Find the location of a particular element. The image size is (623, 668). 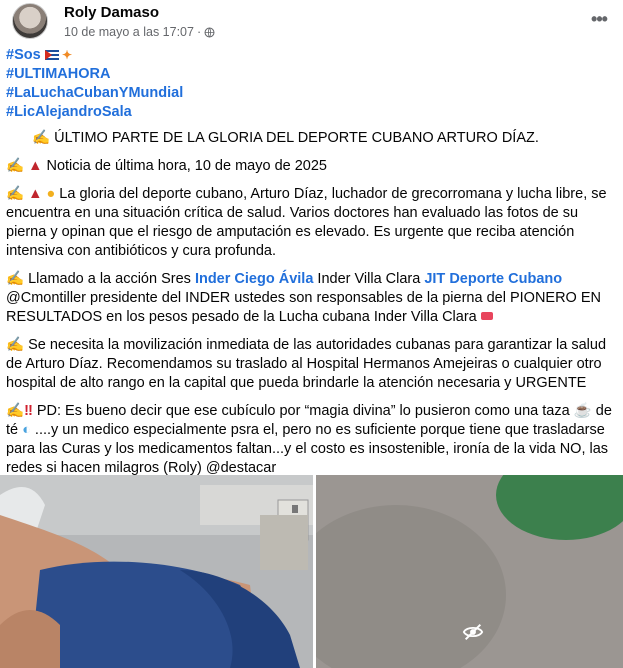

link-jit-deporte-cubano: JIT Deporte Cubano is located at coordinates (493, 279).